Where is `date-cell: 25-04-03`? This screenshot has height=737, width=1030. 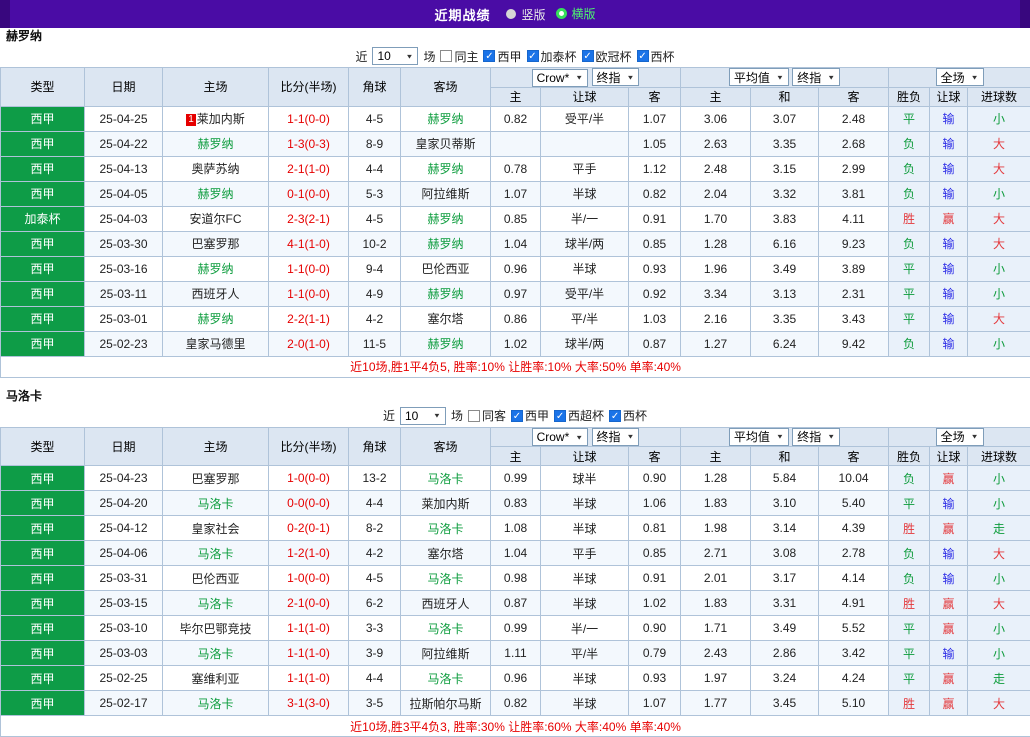 date-cell: 25-04-03 is located at coordinates (124, 218).